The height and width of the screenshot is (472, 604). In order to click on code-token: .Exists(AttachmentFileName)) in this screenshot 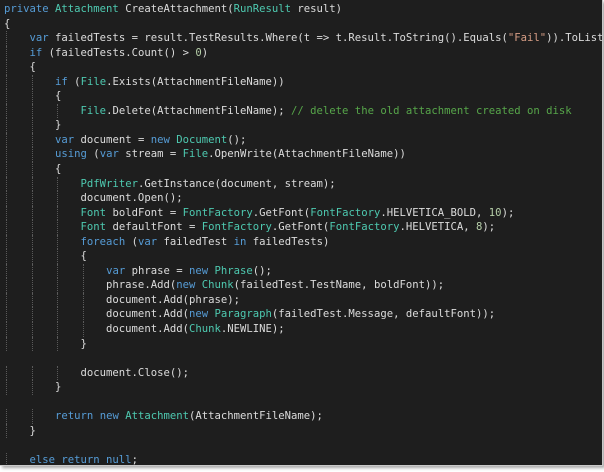, I will do `click(195, 81)`.